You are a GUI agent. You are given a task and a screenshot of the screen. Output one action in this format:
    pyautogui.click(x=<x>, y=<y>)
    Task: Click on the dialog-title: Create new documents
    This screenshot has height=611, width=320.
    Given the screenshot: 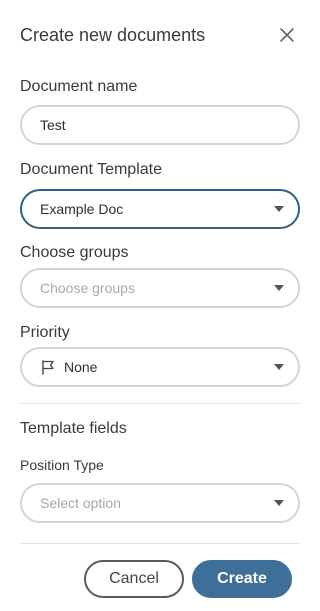 What is the action you would take?
    pyautogui.click(x=113, y=35)
    